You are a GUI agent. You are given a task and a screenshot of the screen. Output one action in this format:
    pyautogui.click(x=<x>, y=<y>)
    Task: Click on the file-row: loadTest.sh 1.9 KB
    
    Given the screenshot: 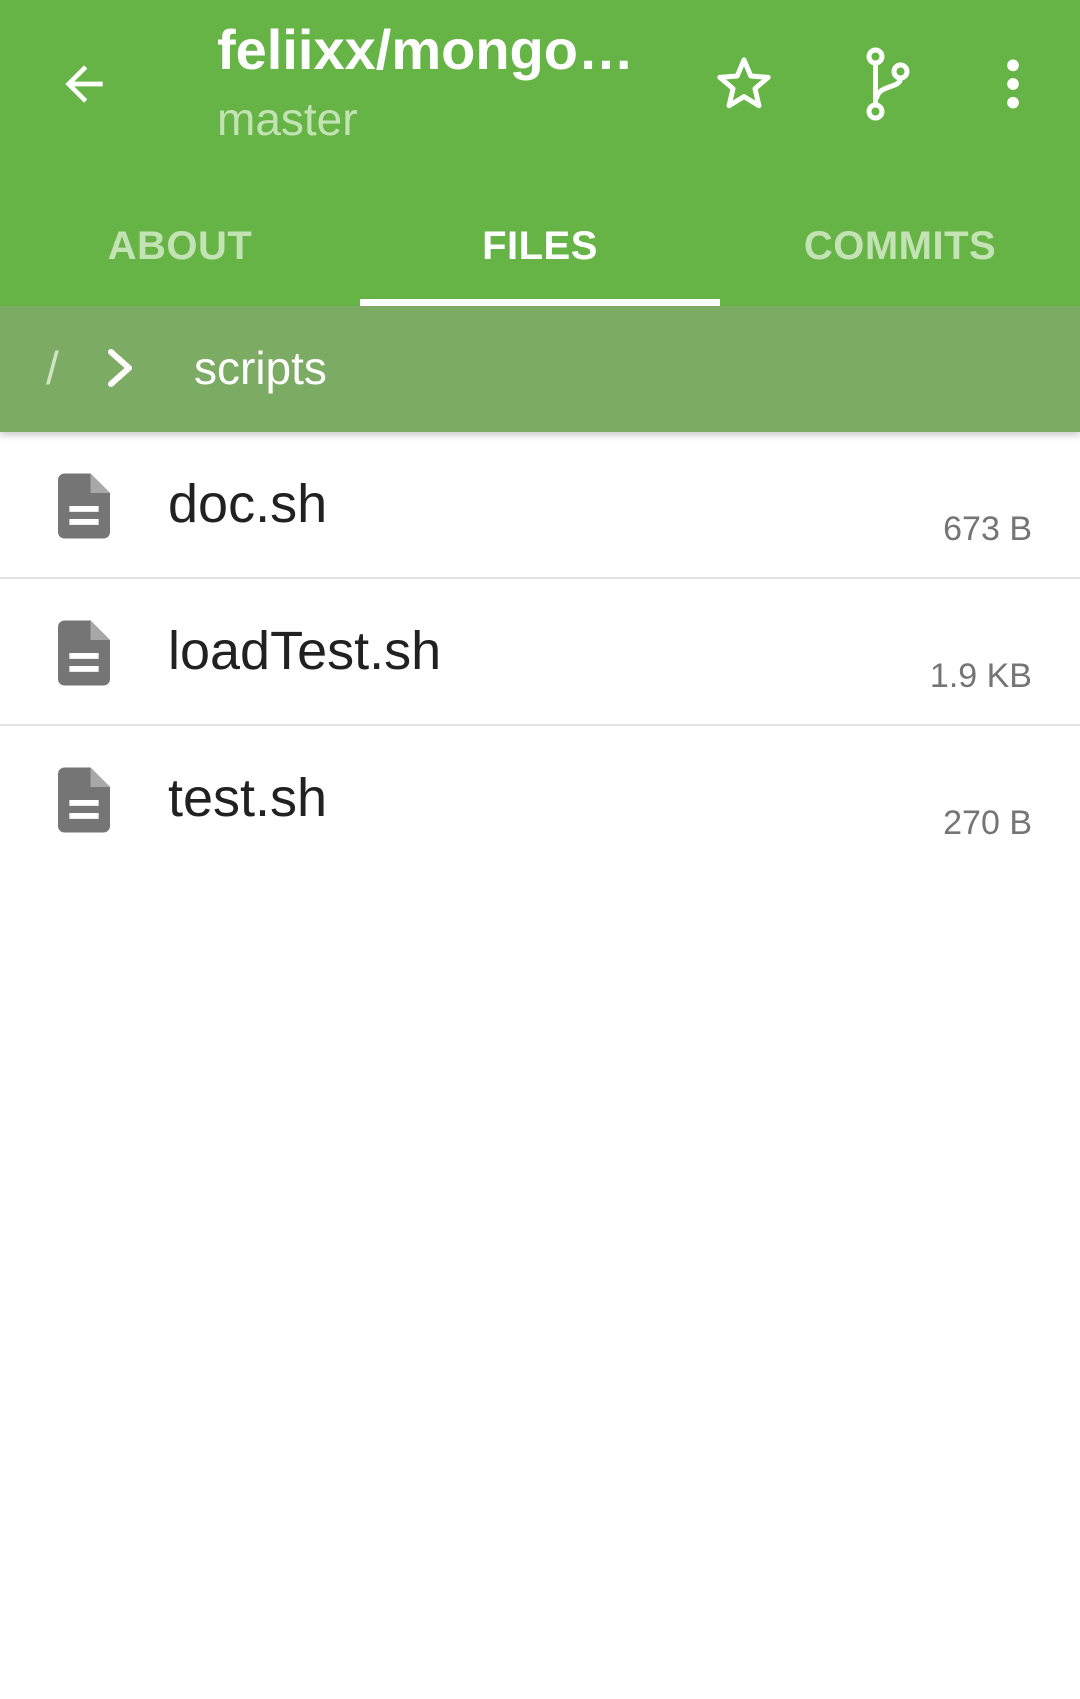 What is the action you would take?
    pyautogui.click(x=540, y=652)
    